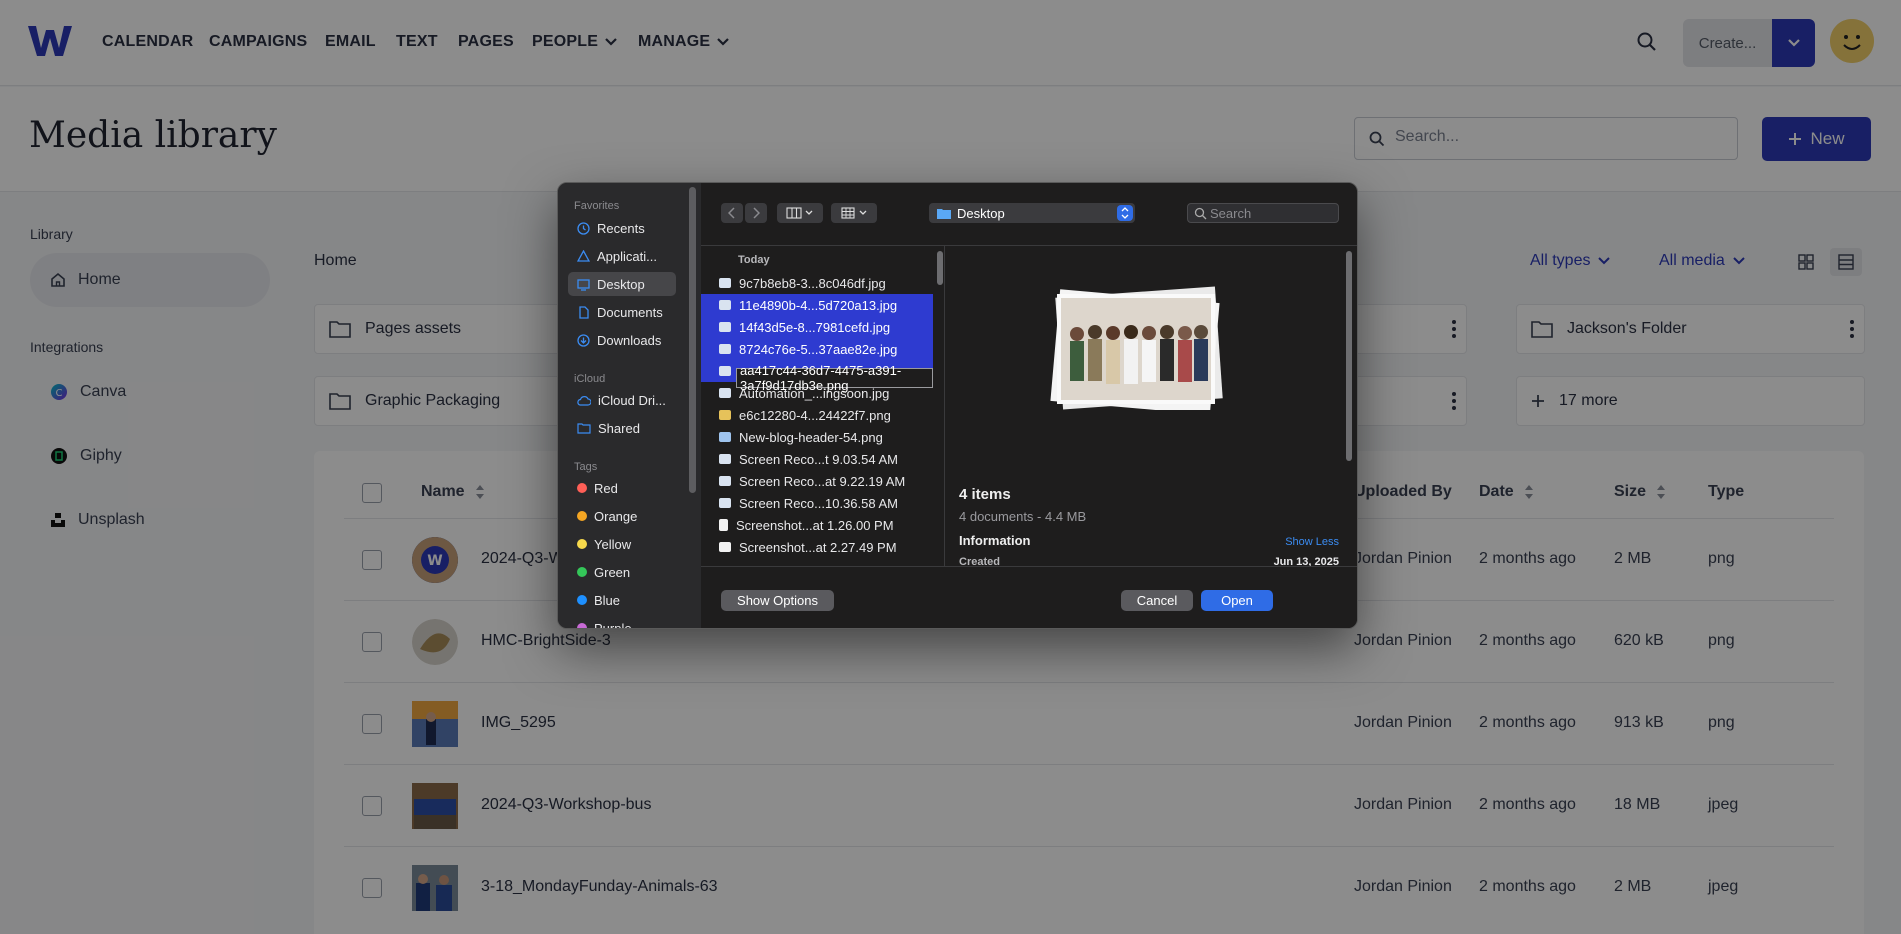 The width and height of the screenshot is (1901, 934). What do you see at coordinates (834, 378) in the screenshot?
I see `rename-field: aa417c44-36d7-4475-a391-3a7f9d17db3e.png` at bounding box center [834, 378].